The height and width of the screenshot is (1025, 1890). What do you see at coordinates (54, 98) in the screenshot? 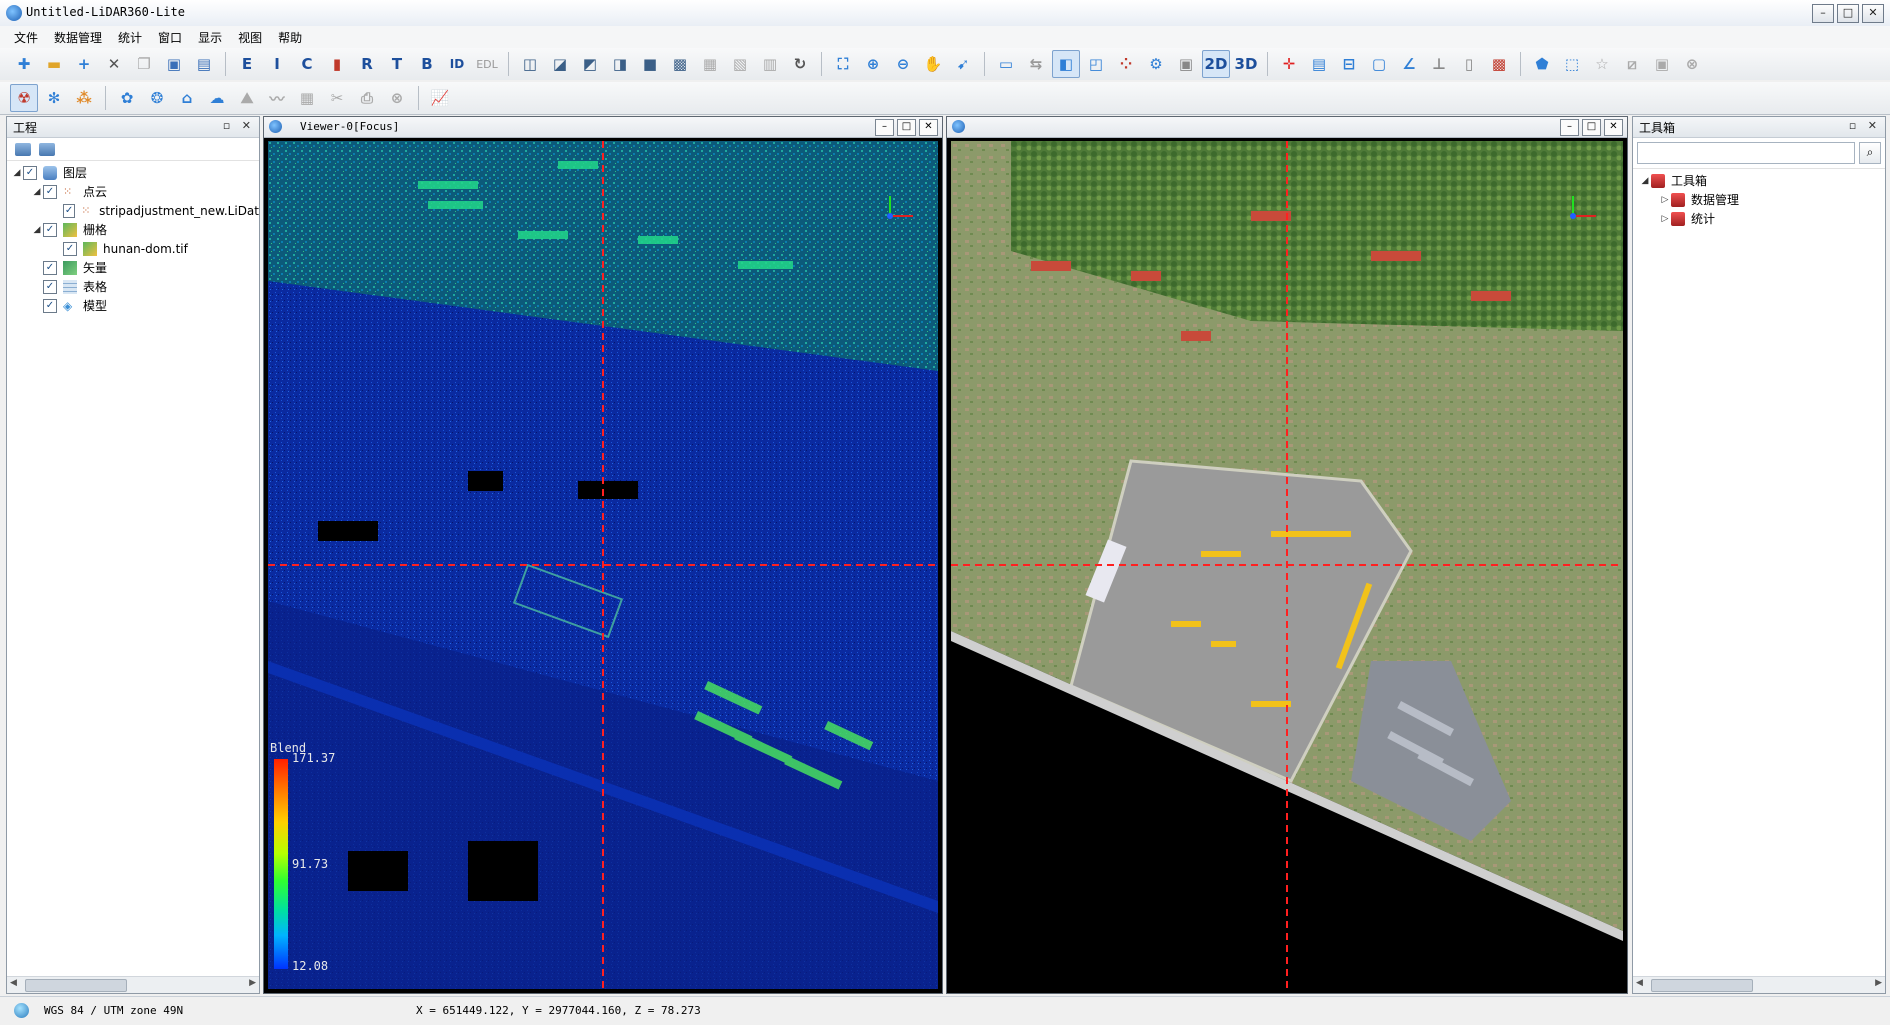
I see `snowflake-icon: ✻` at bounding box center [54, 98].